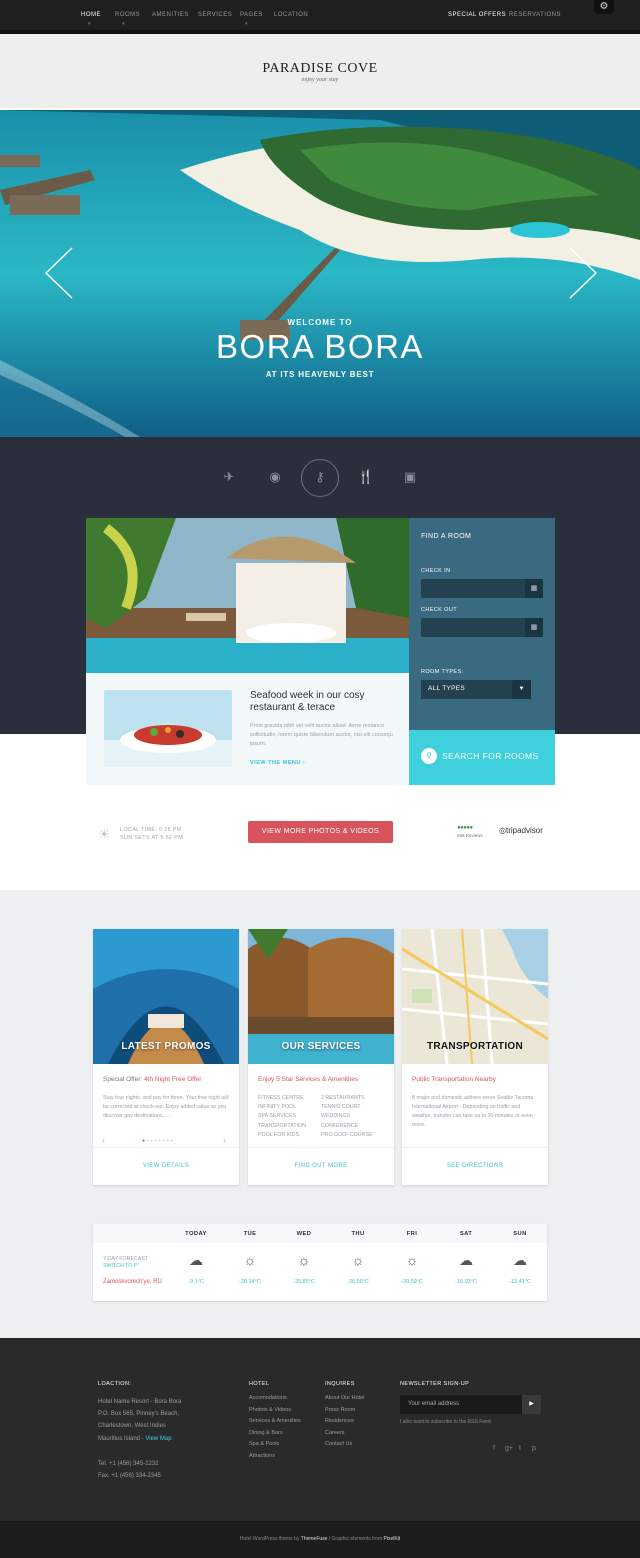 This screenshot has height=1558, width=640. Describe the element at coordinates (277, 763) in the screenshot. I see `view-menu-link: VIEW THE MENU ›` at that location.